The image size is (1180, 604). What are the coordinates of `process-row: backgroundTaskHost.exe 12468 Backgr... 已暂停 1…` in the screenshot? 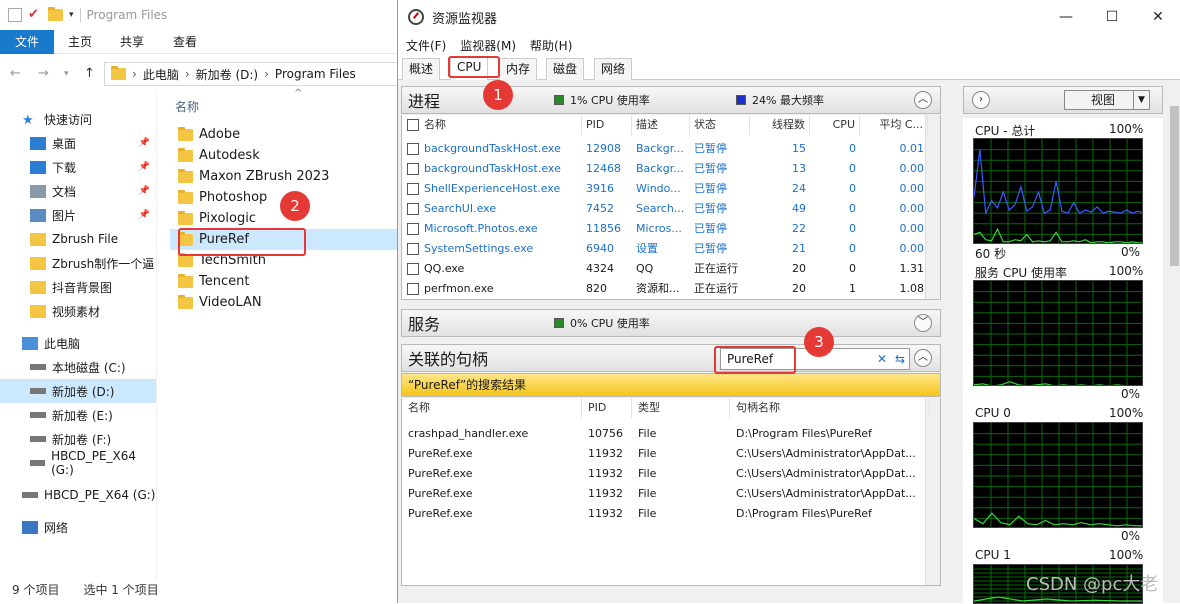 It's located at (664, 169).